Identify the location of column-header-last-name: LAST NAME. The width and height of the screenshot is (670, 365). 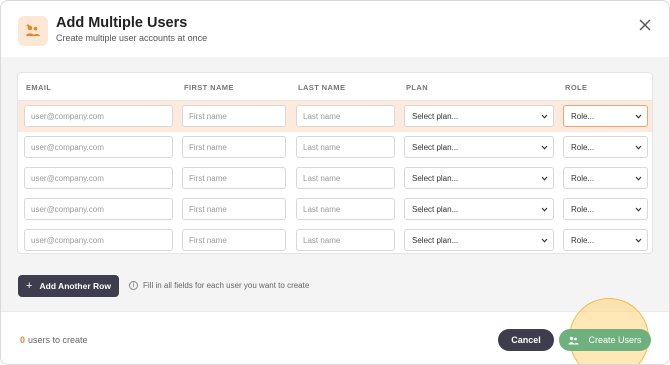
(322, 87).